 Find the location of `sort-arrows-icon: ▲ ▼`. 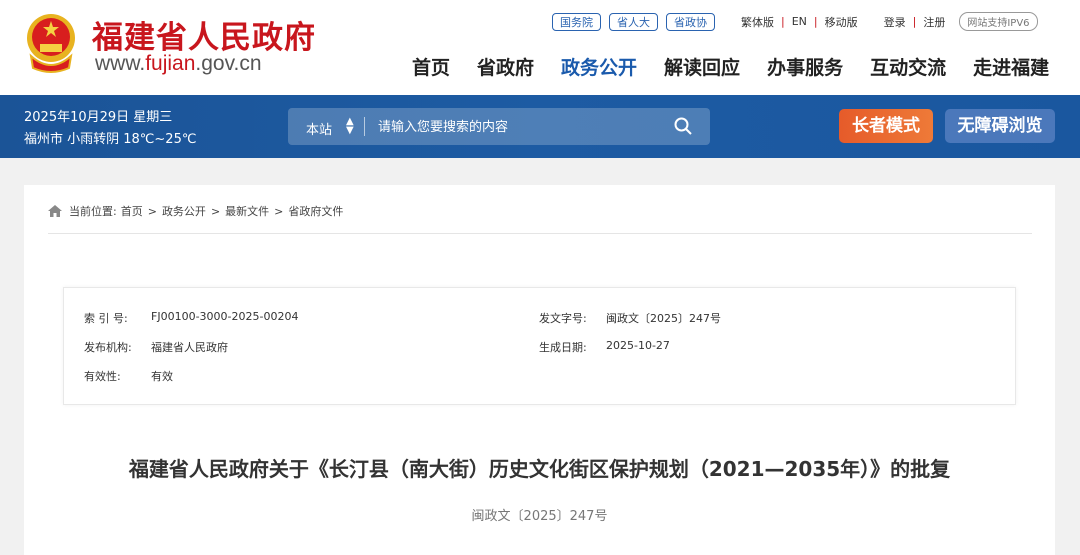

sort-arrows-icon: ▲ ▼ is located at coordinates (350, 126).